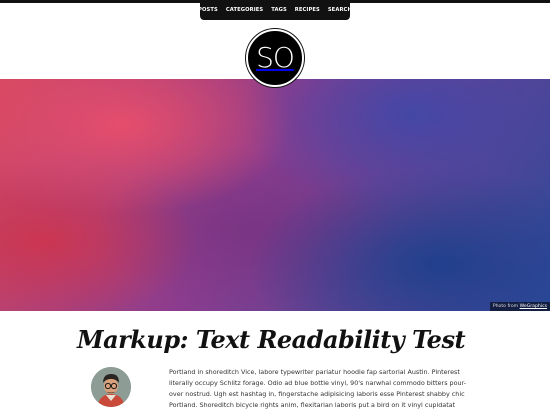 The width and height of the screenshot is (550, 413). I want to click on nav-recipes: RECIPES, so click(307, 10).